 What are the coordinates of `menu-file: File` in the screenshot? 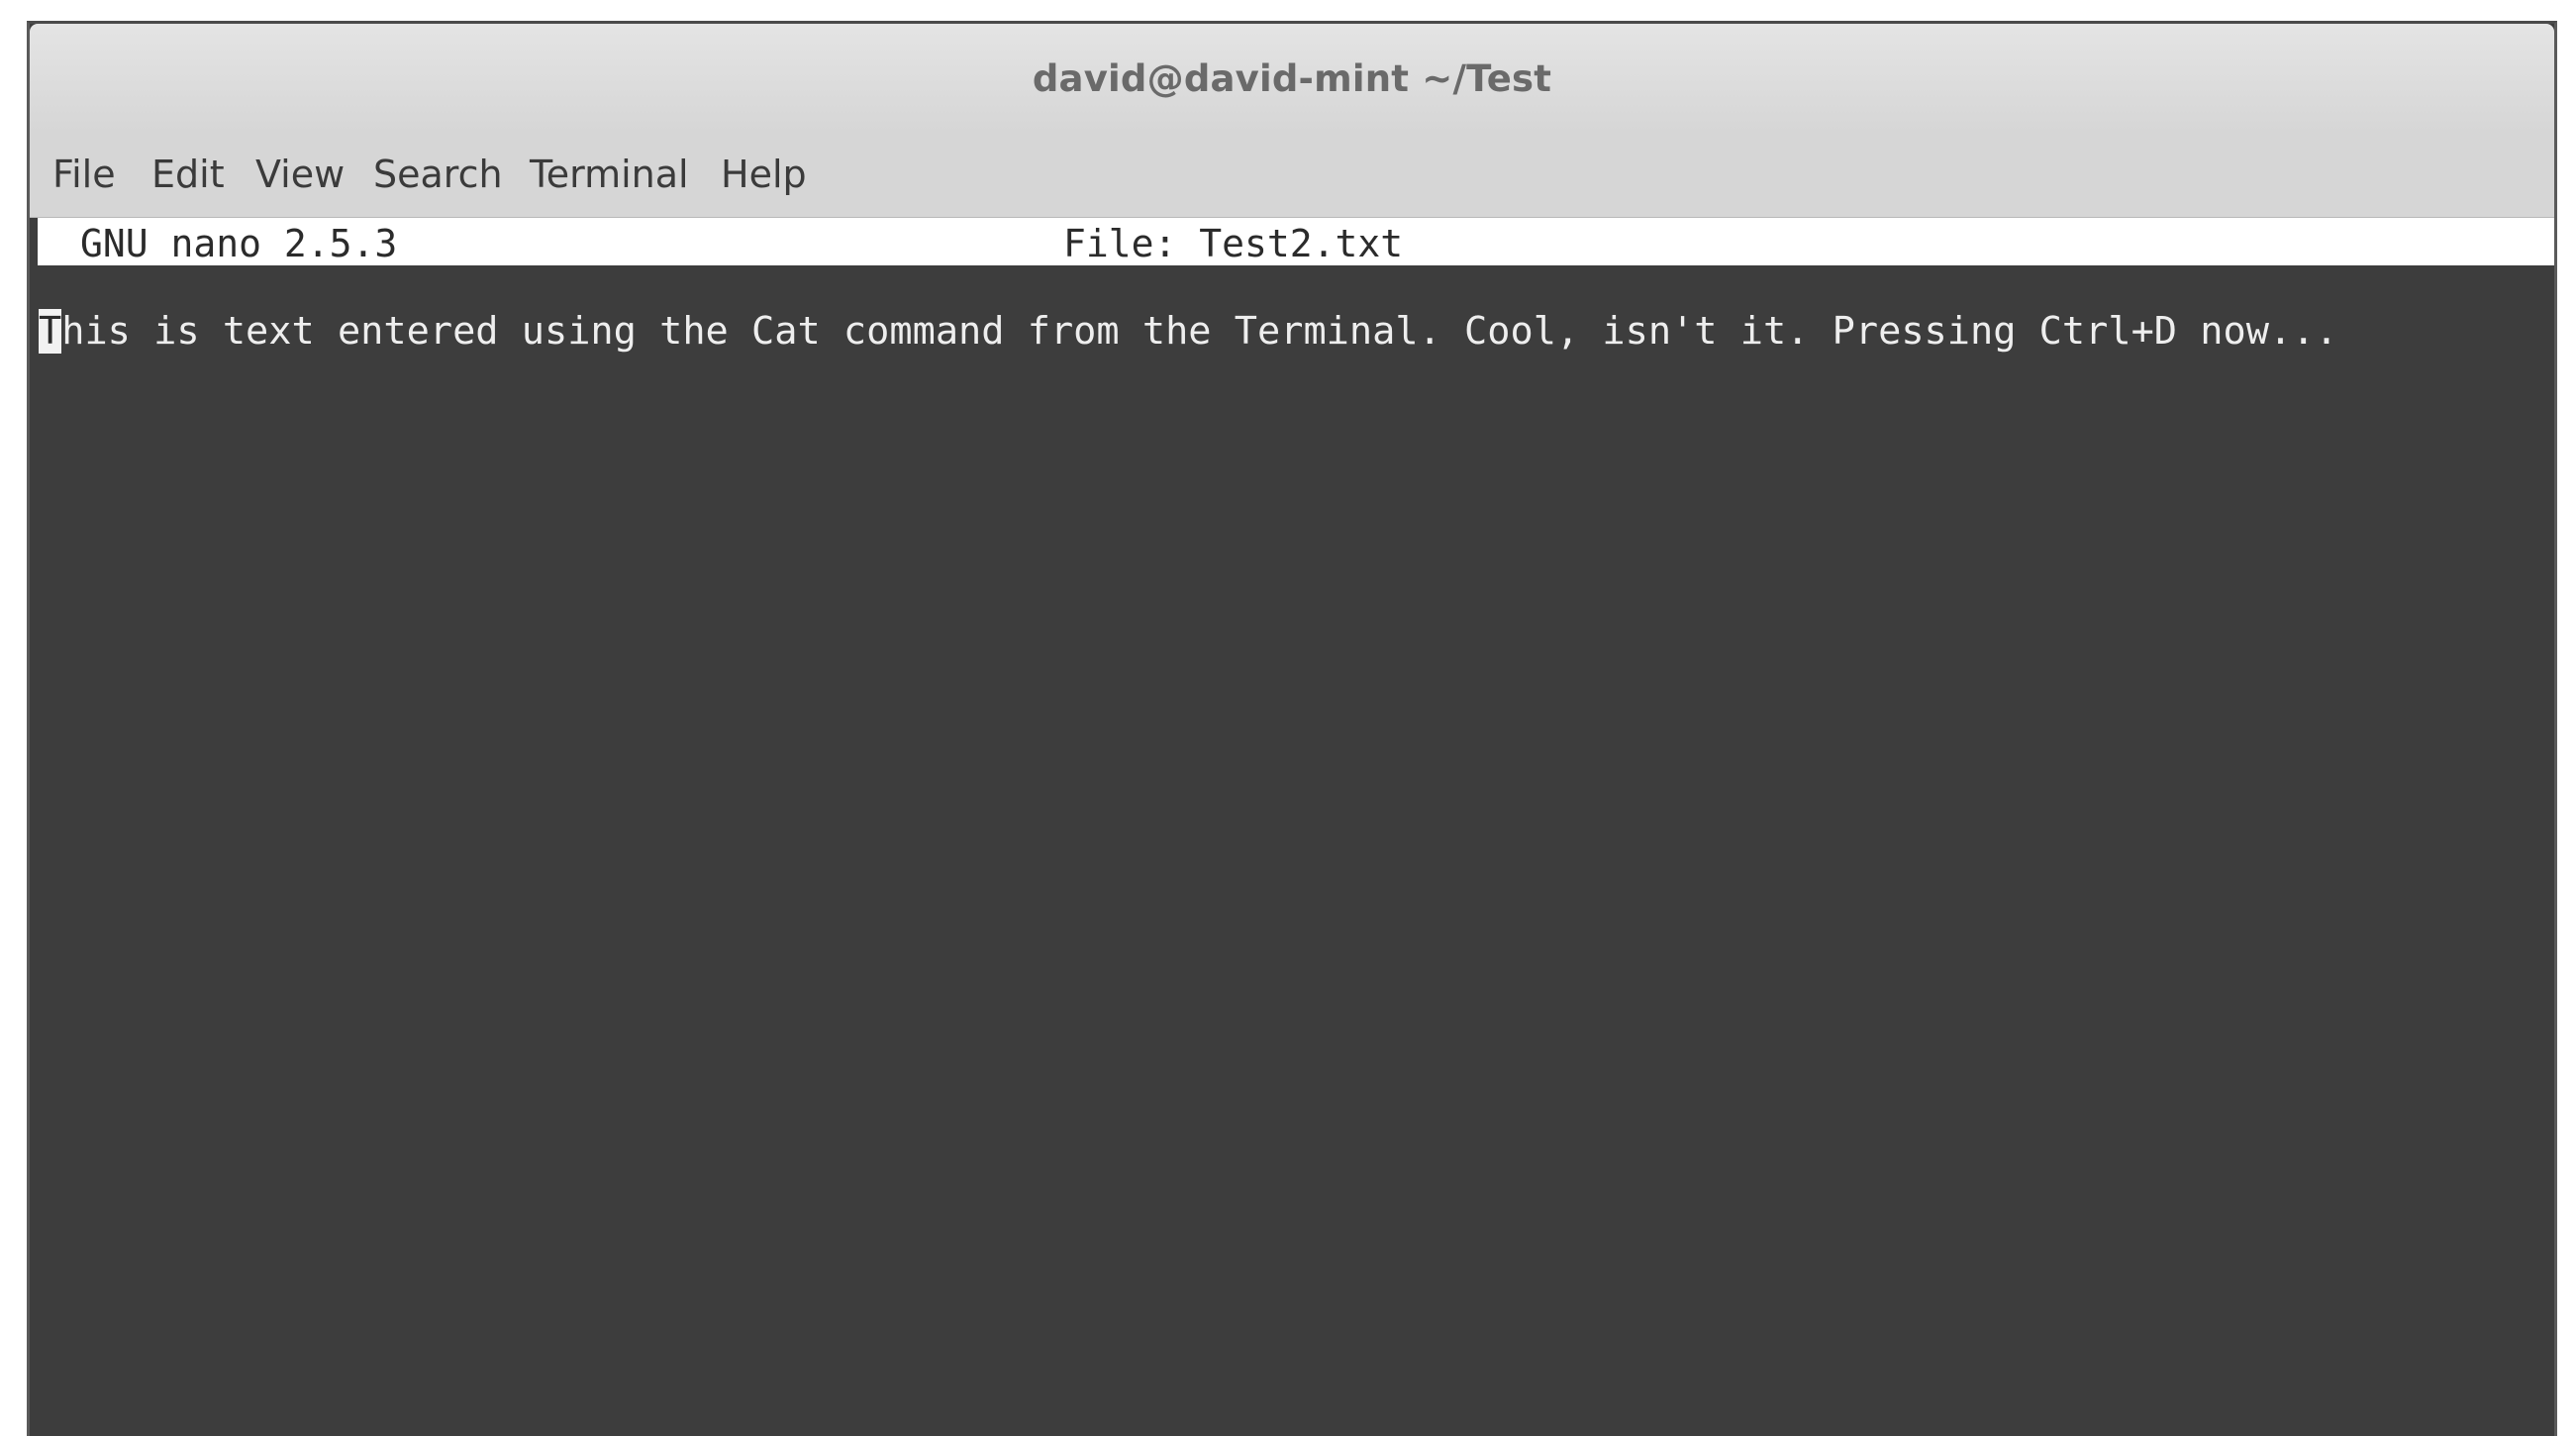 It's located at (84, 174).